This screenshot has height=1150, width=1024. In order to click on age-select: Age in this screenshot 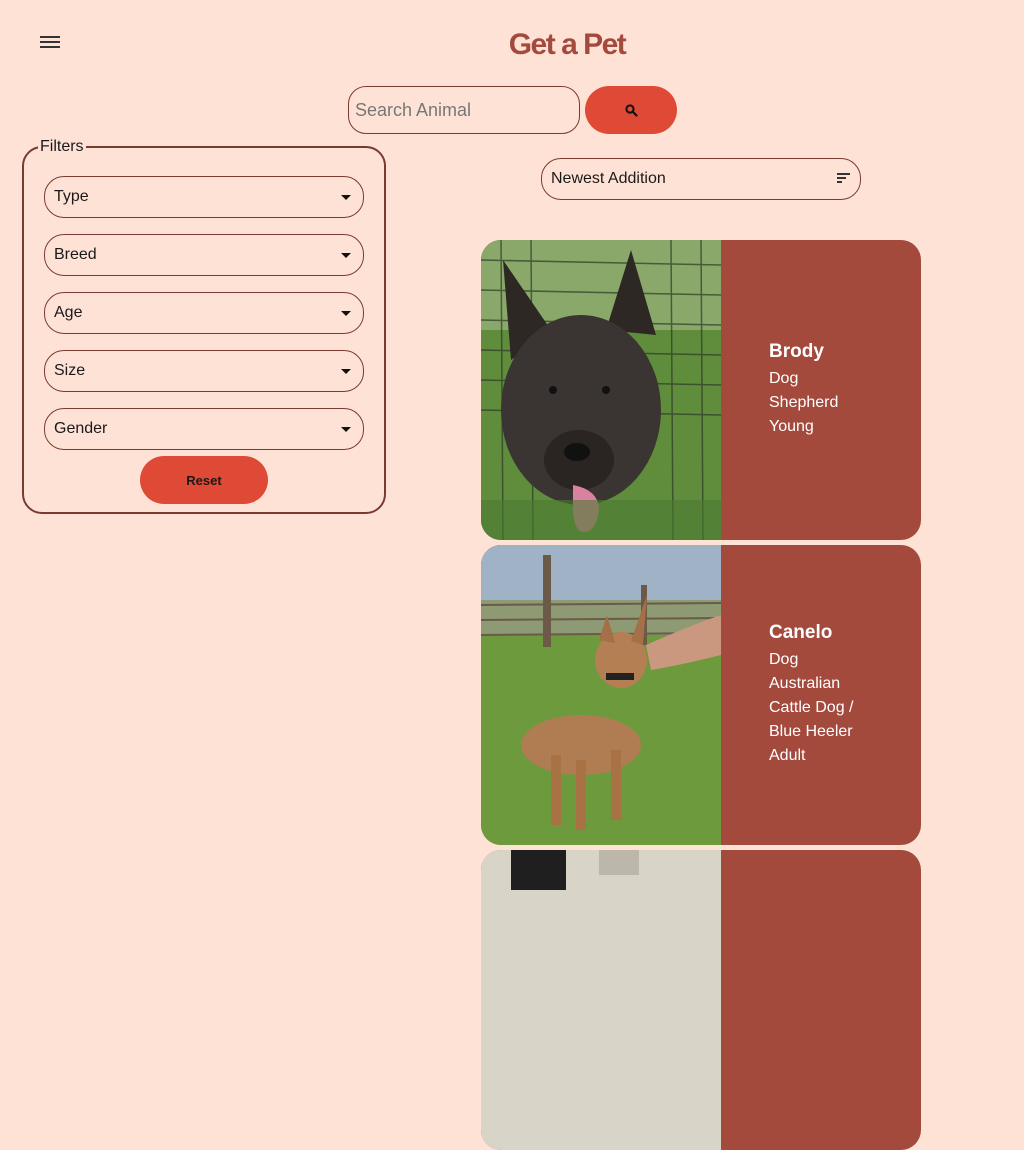, I will do `click(204, 313)`.